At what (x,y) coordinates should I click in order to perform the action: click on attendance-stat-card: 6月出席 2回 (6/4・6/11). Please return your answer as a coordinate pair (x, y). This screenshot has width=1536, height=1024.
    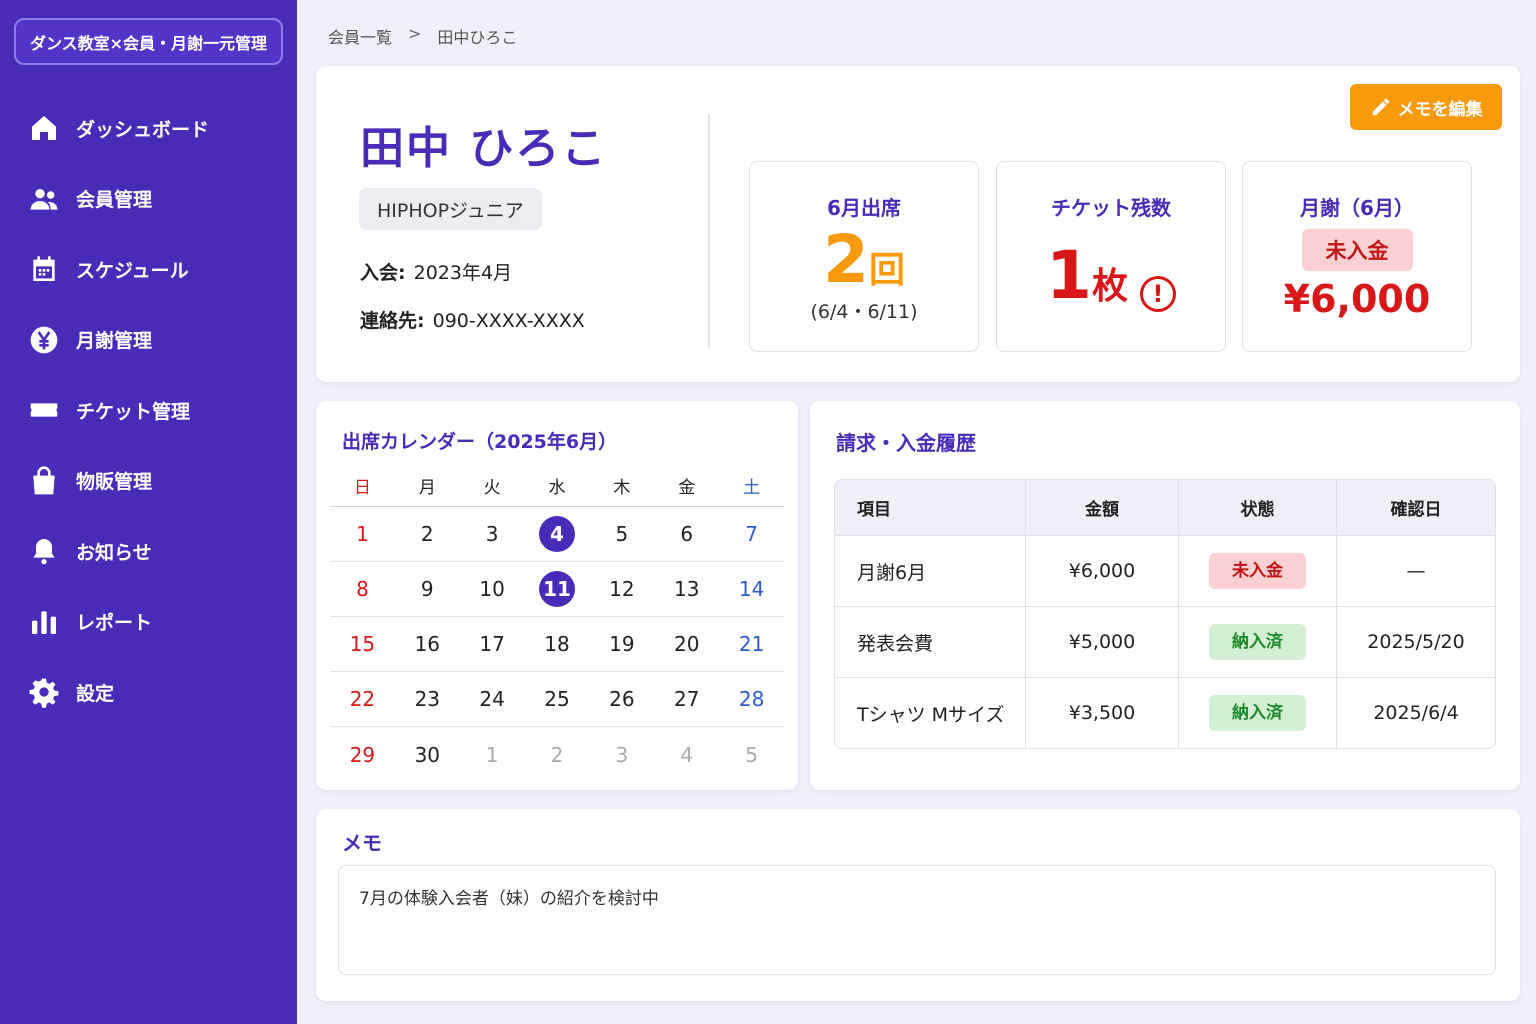
    Looking at the image, I should click on (864, 256).